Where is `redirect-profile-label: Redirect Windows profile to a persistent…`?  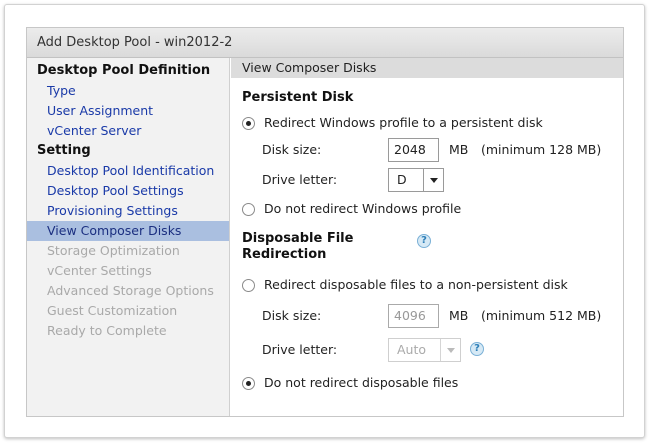 redirect-profile-label: Redirect Windows profile to a persistent… is located at coordinates (403, 122).